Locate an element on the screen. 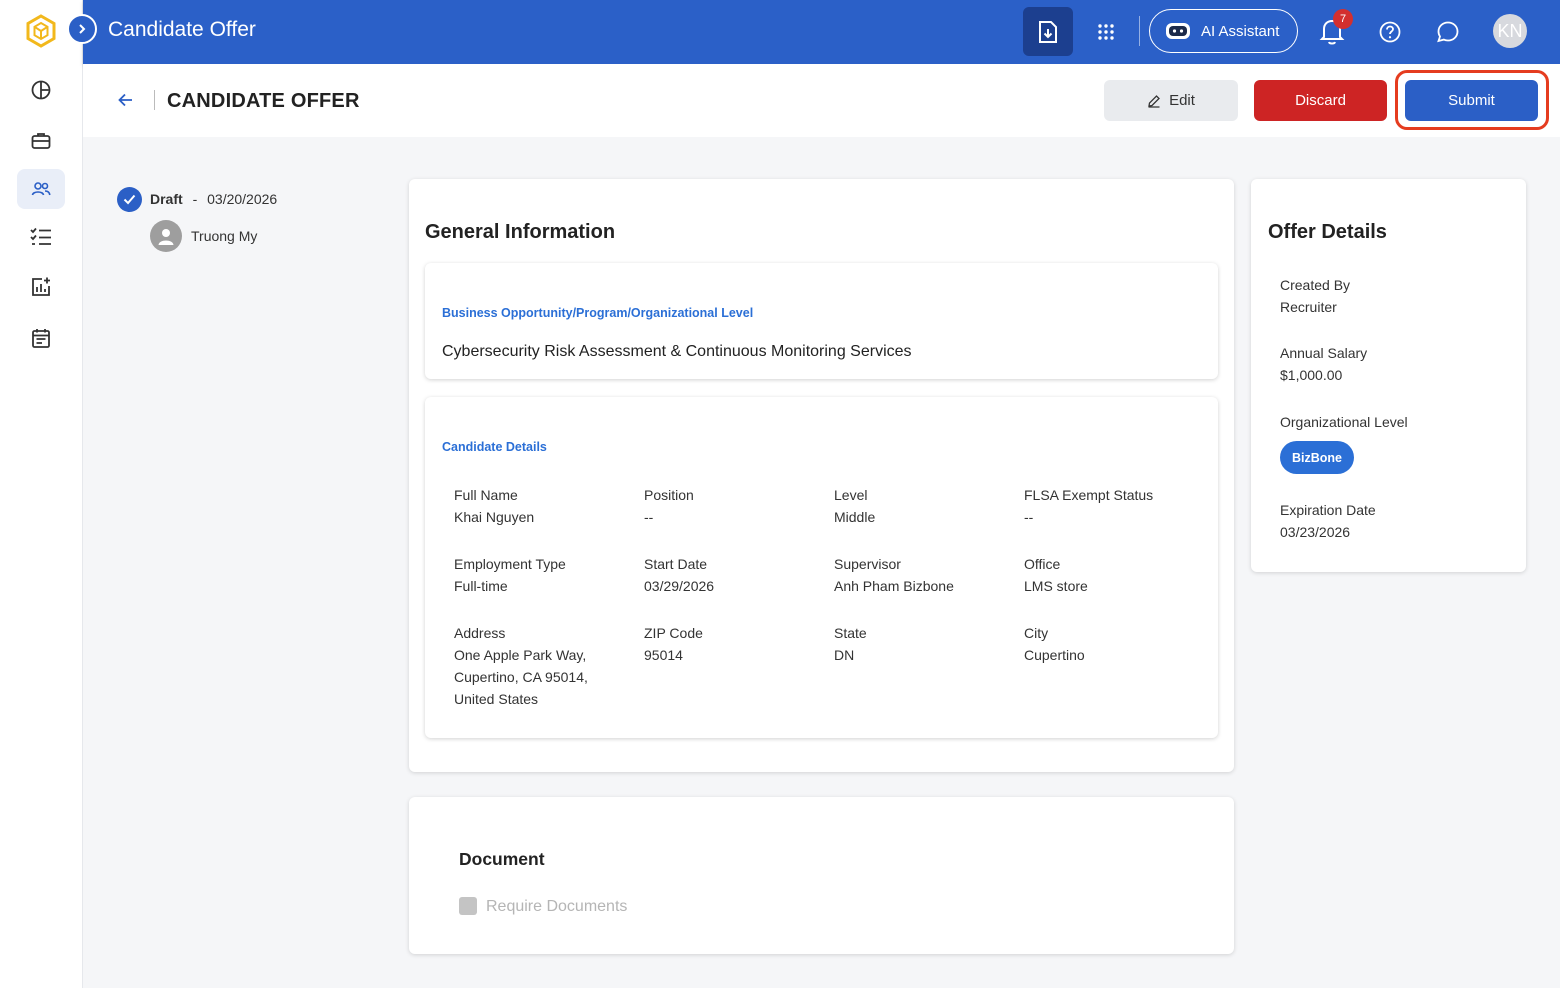 Image resolution: width=1560 pixels, height=988 pixels. field-value: Middle is located at coordinates (855, 517).